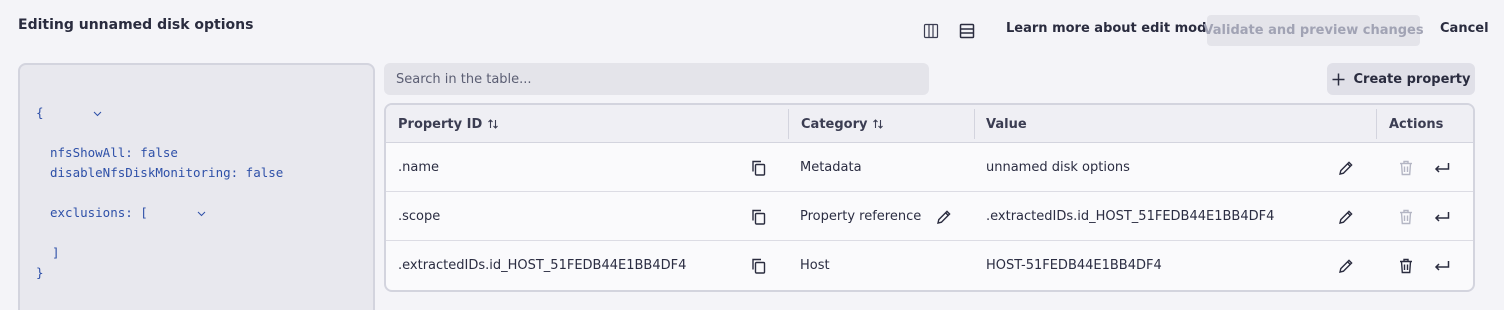 The height and width of the screenshot is (310, 1504). I want to click on value-cell: unnamed disk options, so click(1058, 167).